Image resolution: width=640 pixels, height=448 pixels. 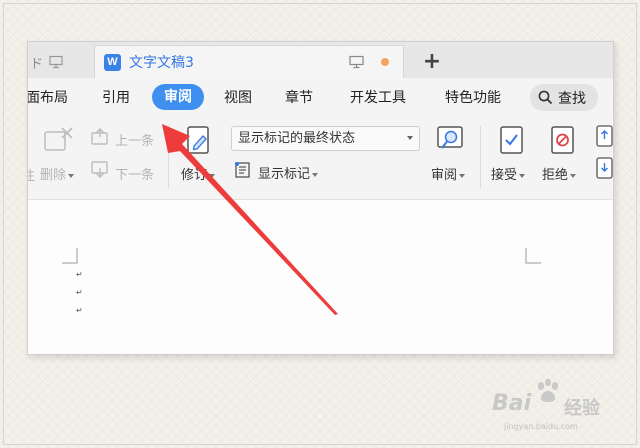 I want to click on menu-view: 视图, so click(x=238, y=97).